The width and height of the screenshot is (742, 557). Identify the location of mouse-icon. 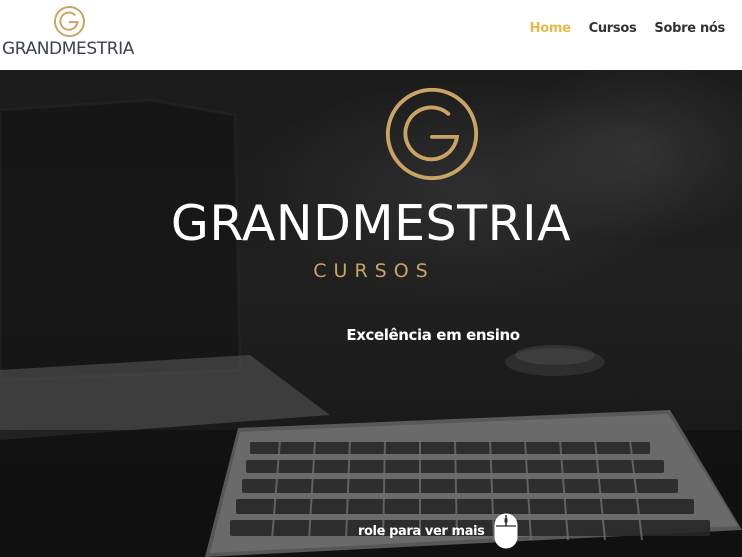
(506, 531).